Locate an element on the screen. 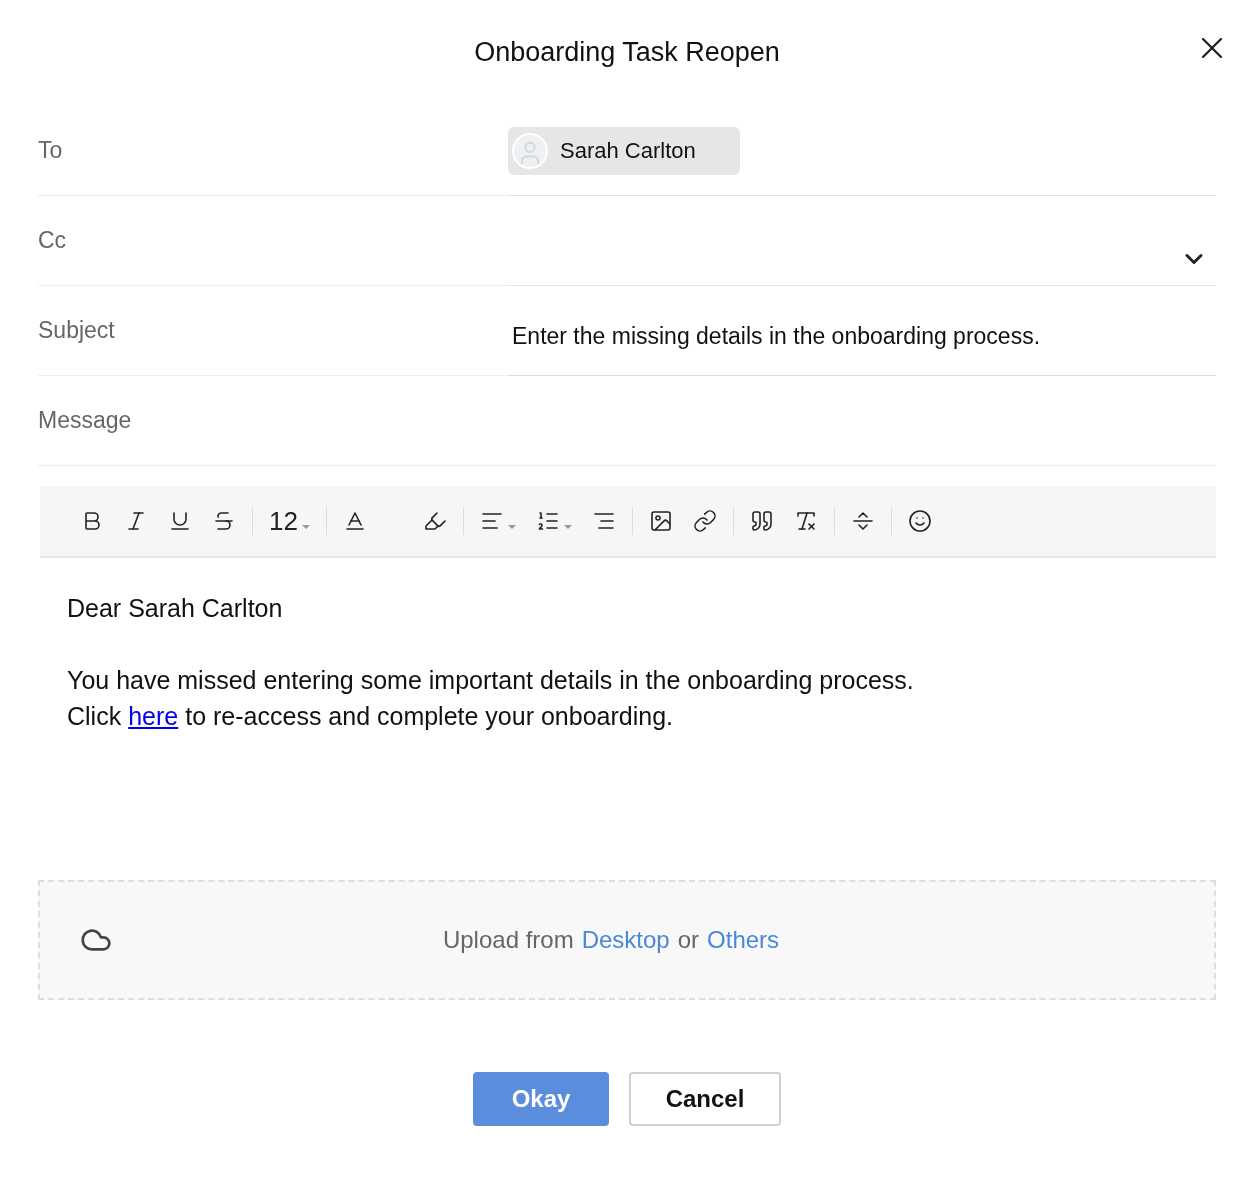  field-label: Message is located at coordinates (85, 421).